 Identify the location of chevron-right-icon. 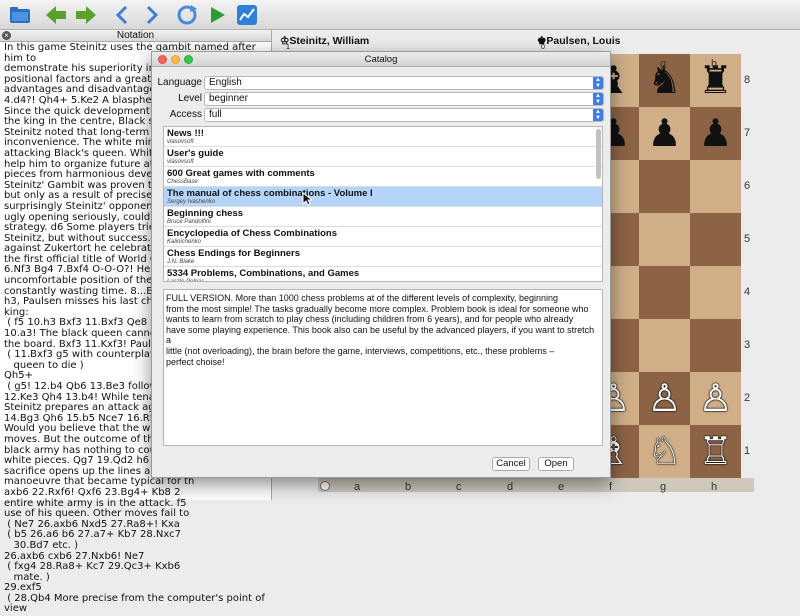
(152, 15).